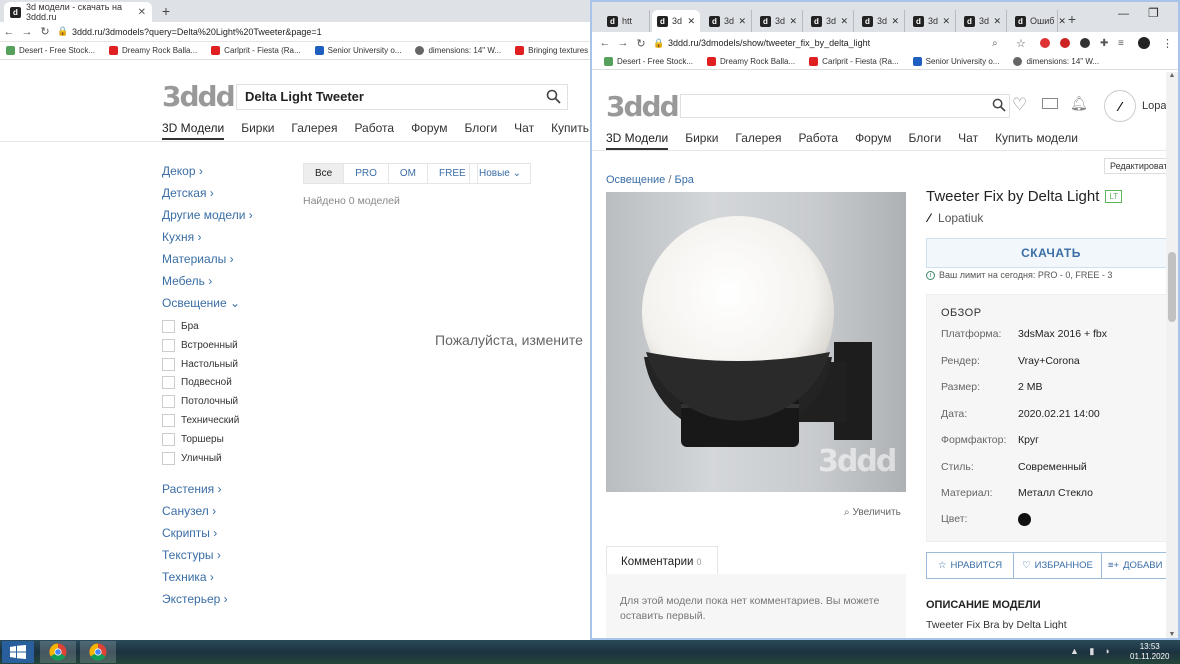  I want to click on media-icon: ≡, so click(1121, 43).